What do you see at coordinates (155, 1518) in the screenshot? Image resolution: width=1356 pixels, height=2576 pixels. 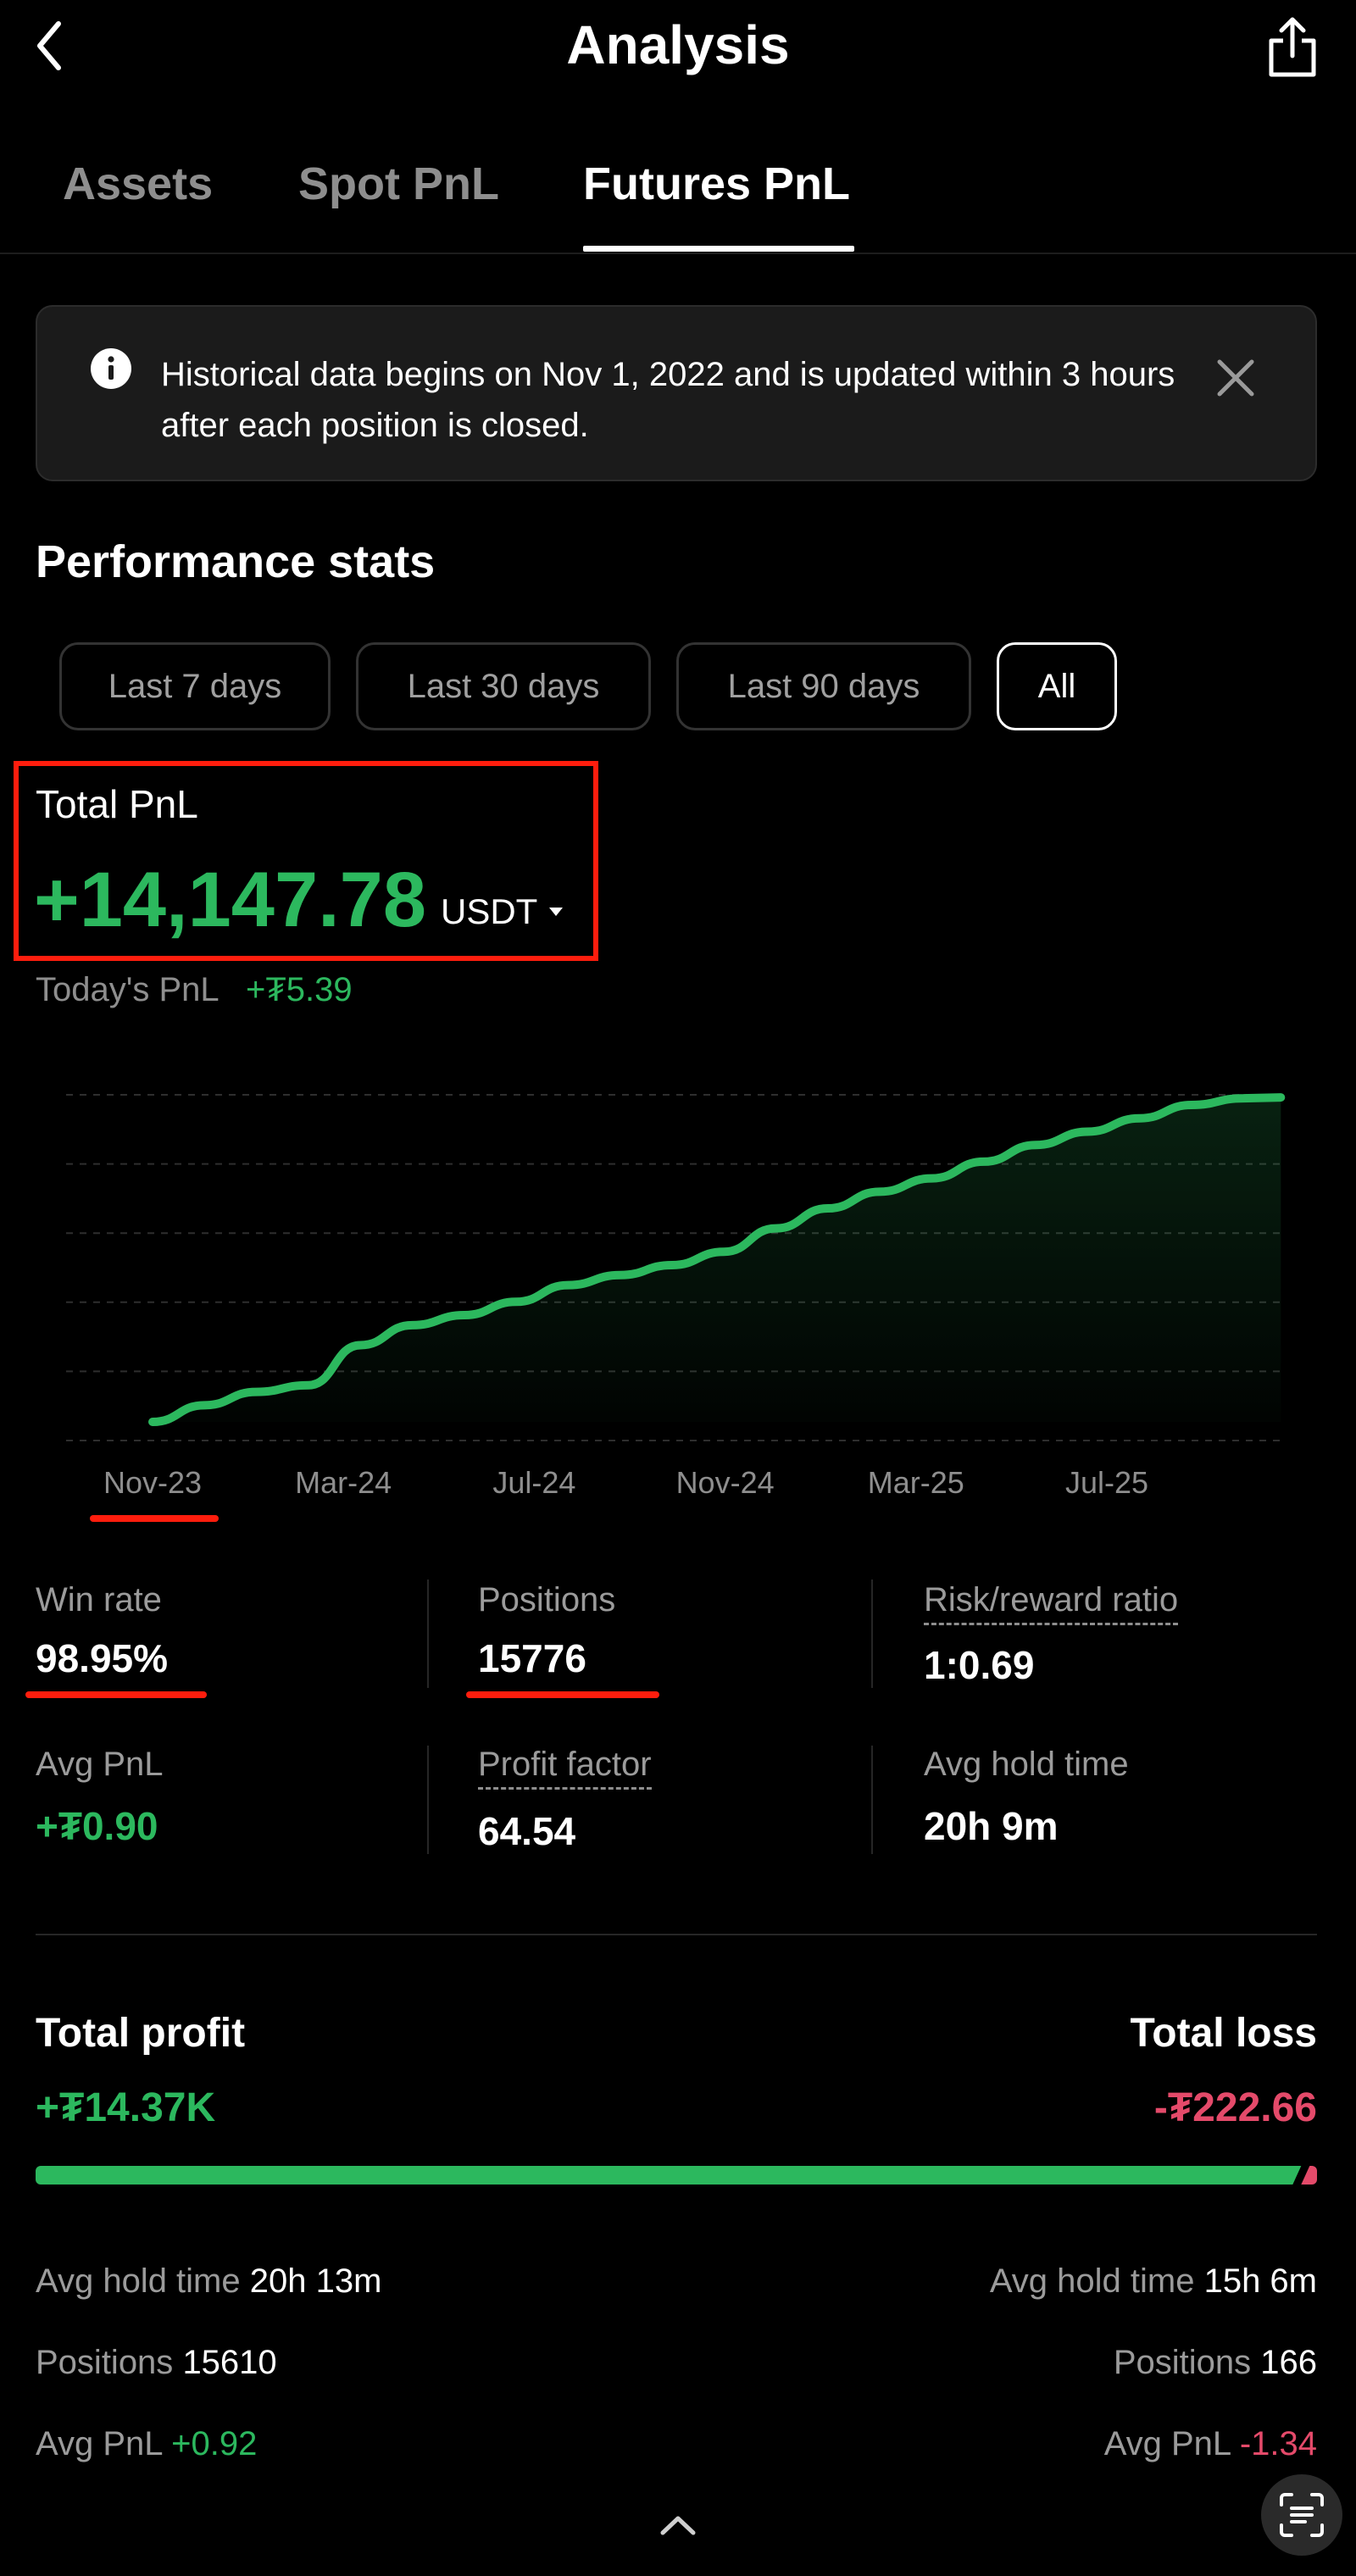 I see `annotation-underline-nov23` at bounding box center [155, 1518].